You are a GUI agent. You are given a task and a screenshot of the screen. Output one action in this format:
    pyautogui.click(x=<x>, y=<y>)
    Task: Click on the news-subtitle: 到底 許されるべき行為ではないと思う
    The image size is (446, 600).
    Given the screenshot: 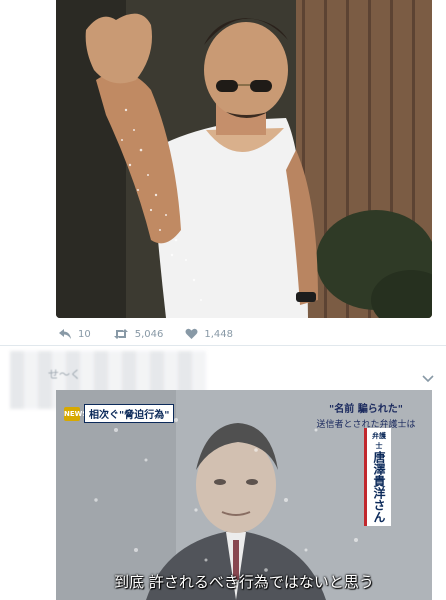 What is the action you would take?
    pyautogui.click(x=244, y=582)
    